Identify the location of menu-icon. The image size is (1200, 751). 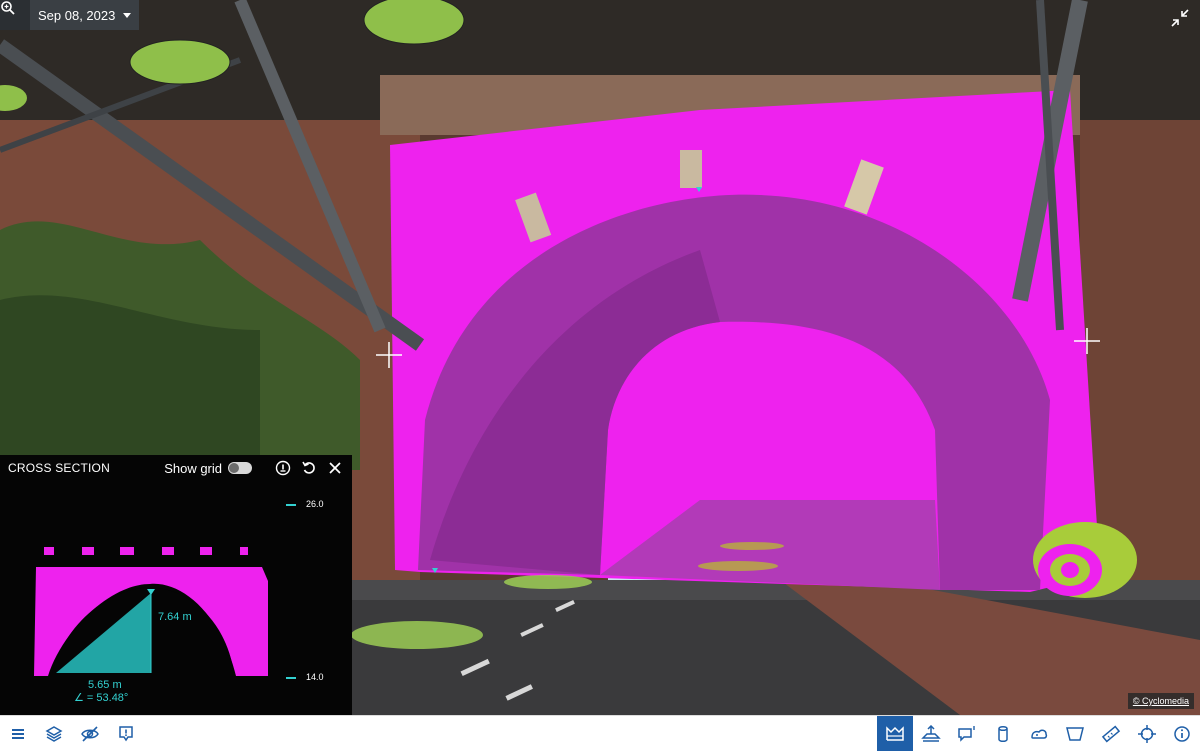
(18, 733).